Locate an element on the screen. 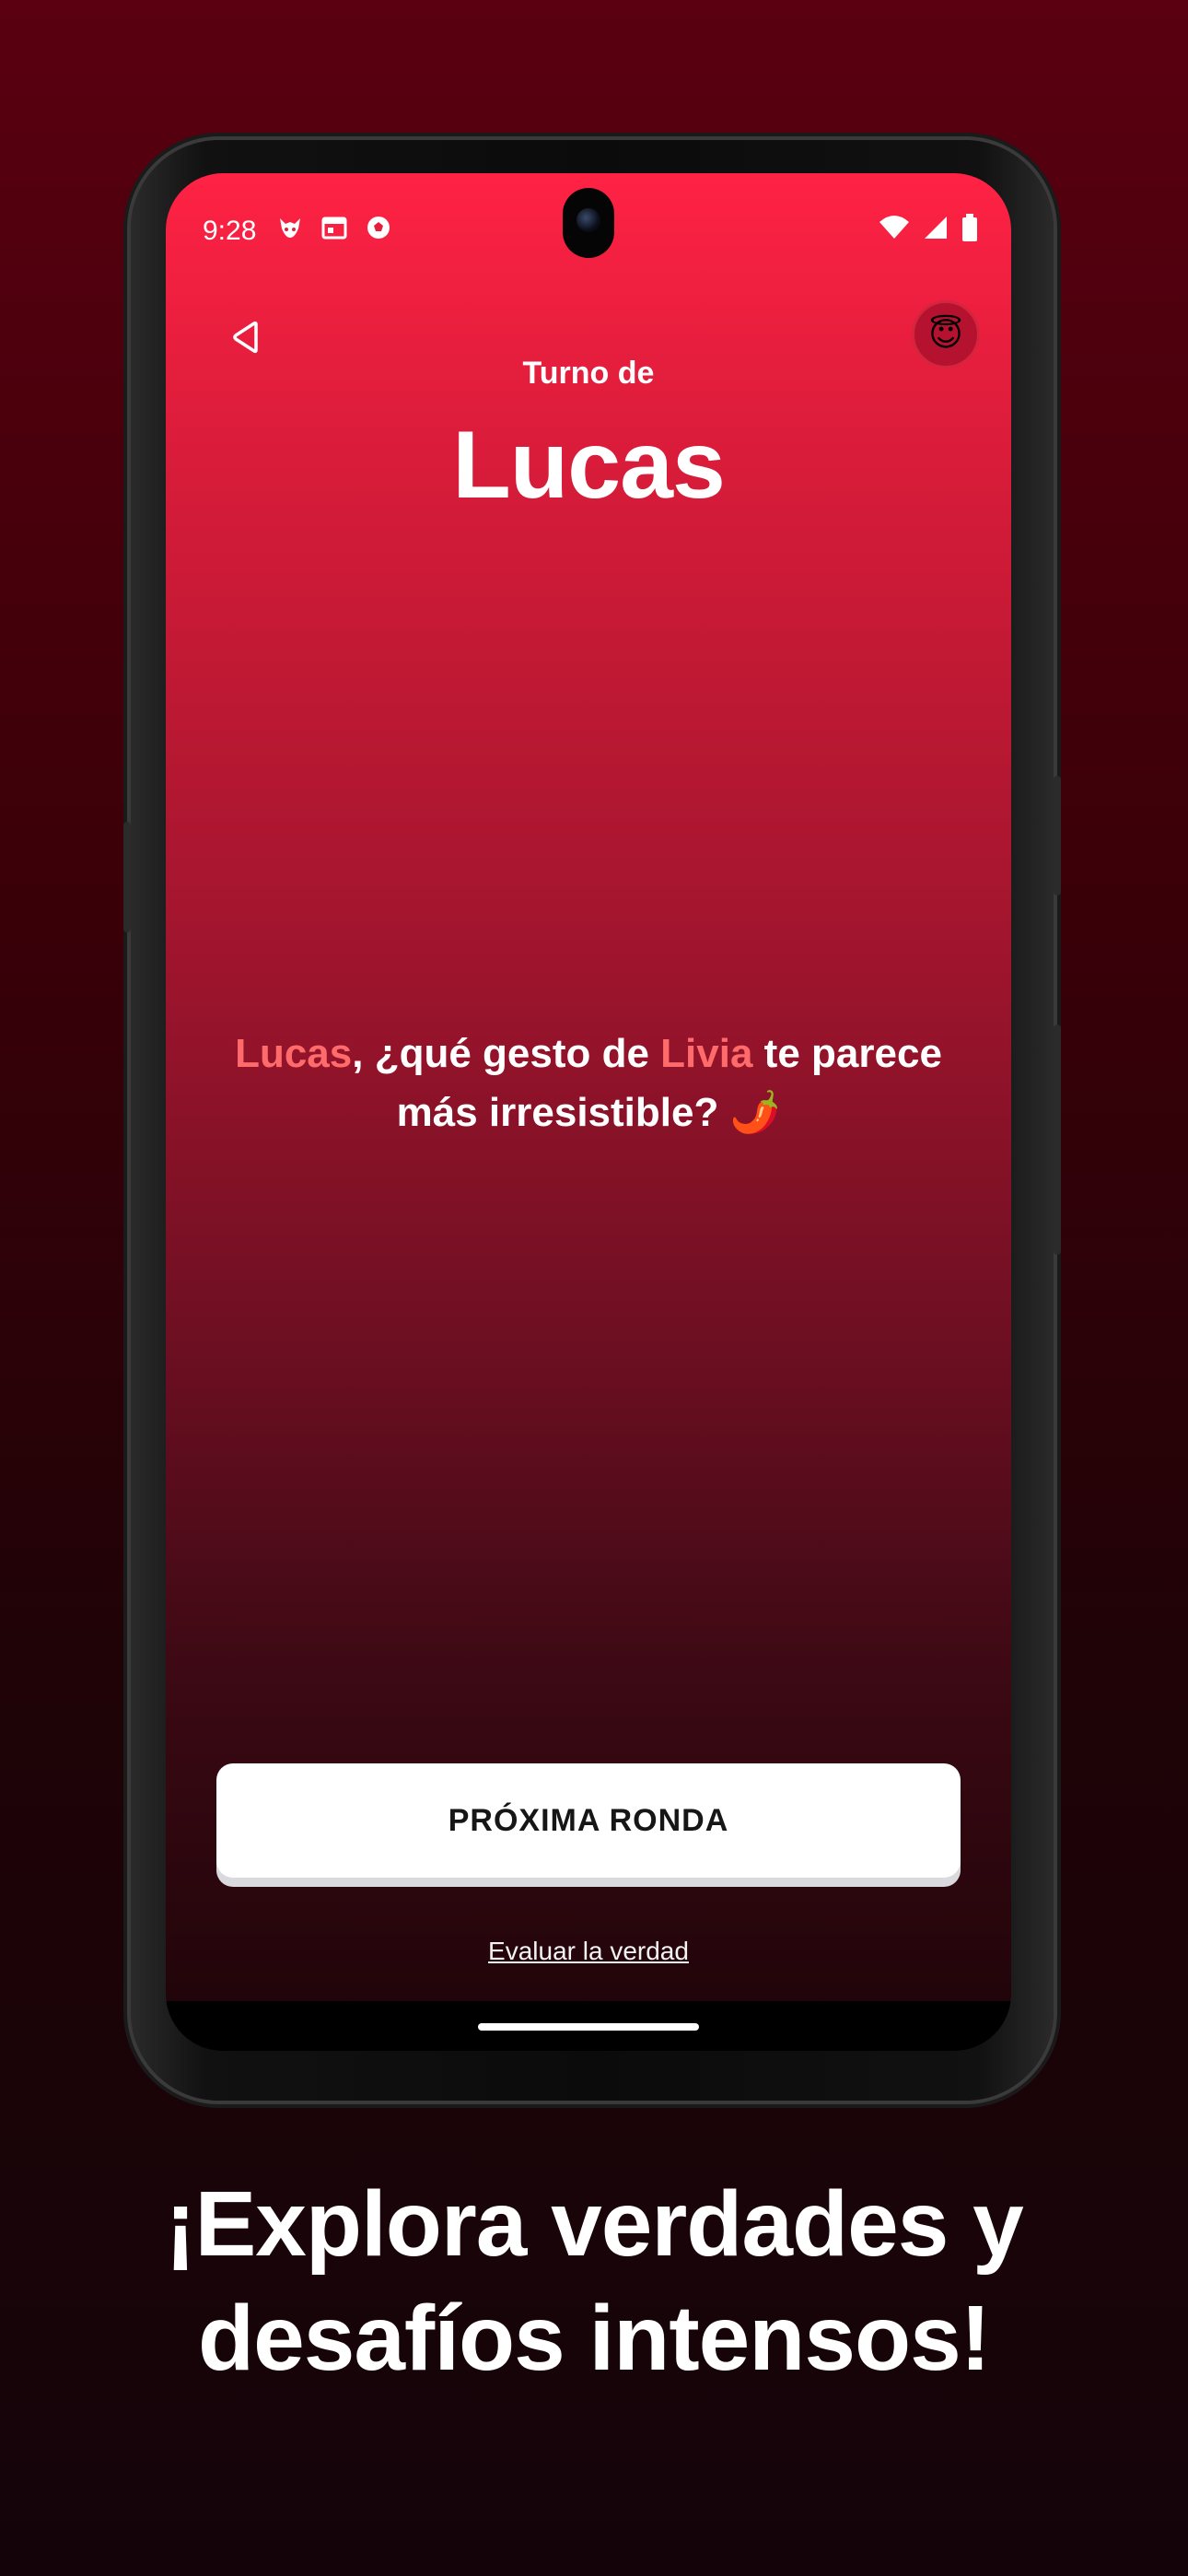  wifi-icon is located at coordinates (894, 231).